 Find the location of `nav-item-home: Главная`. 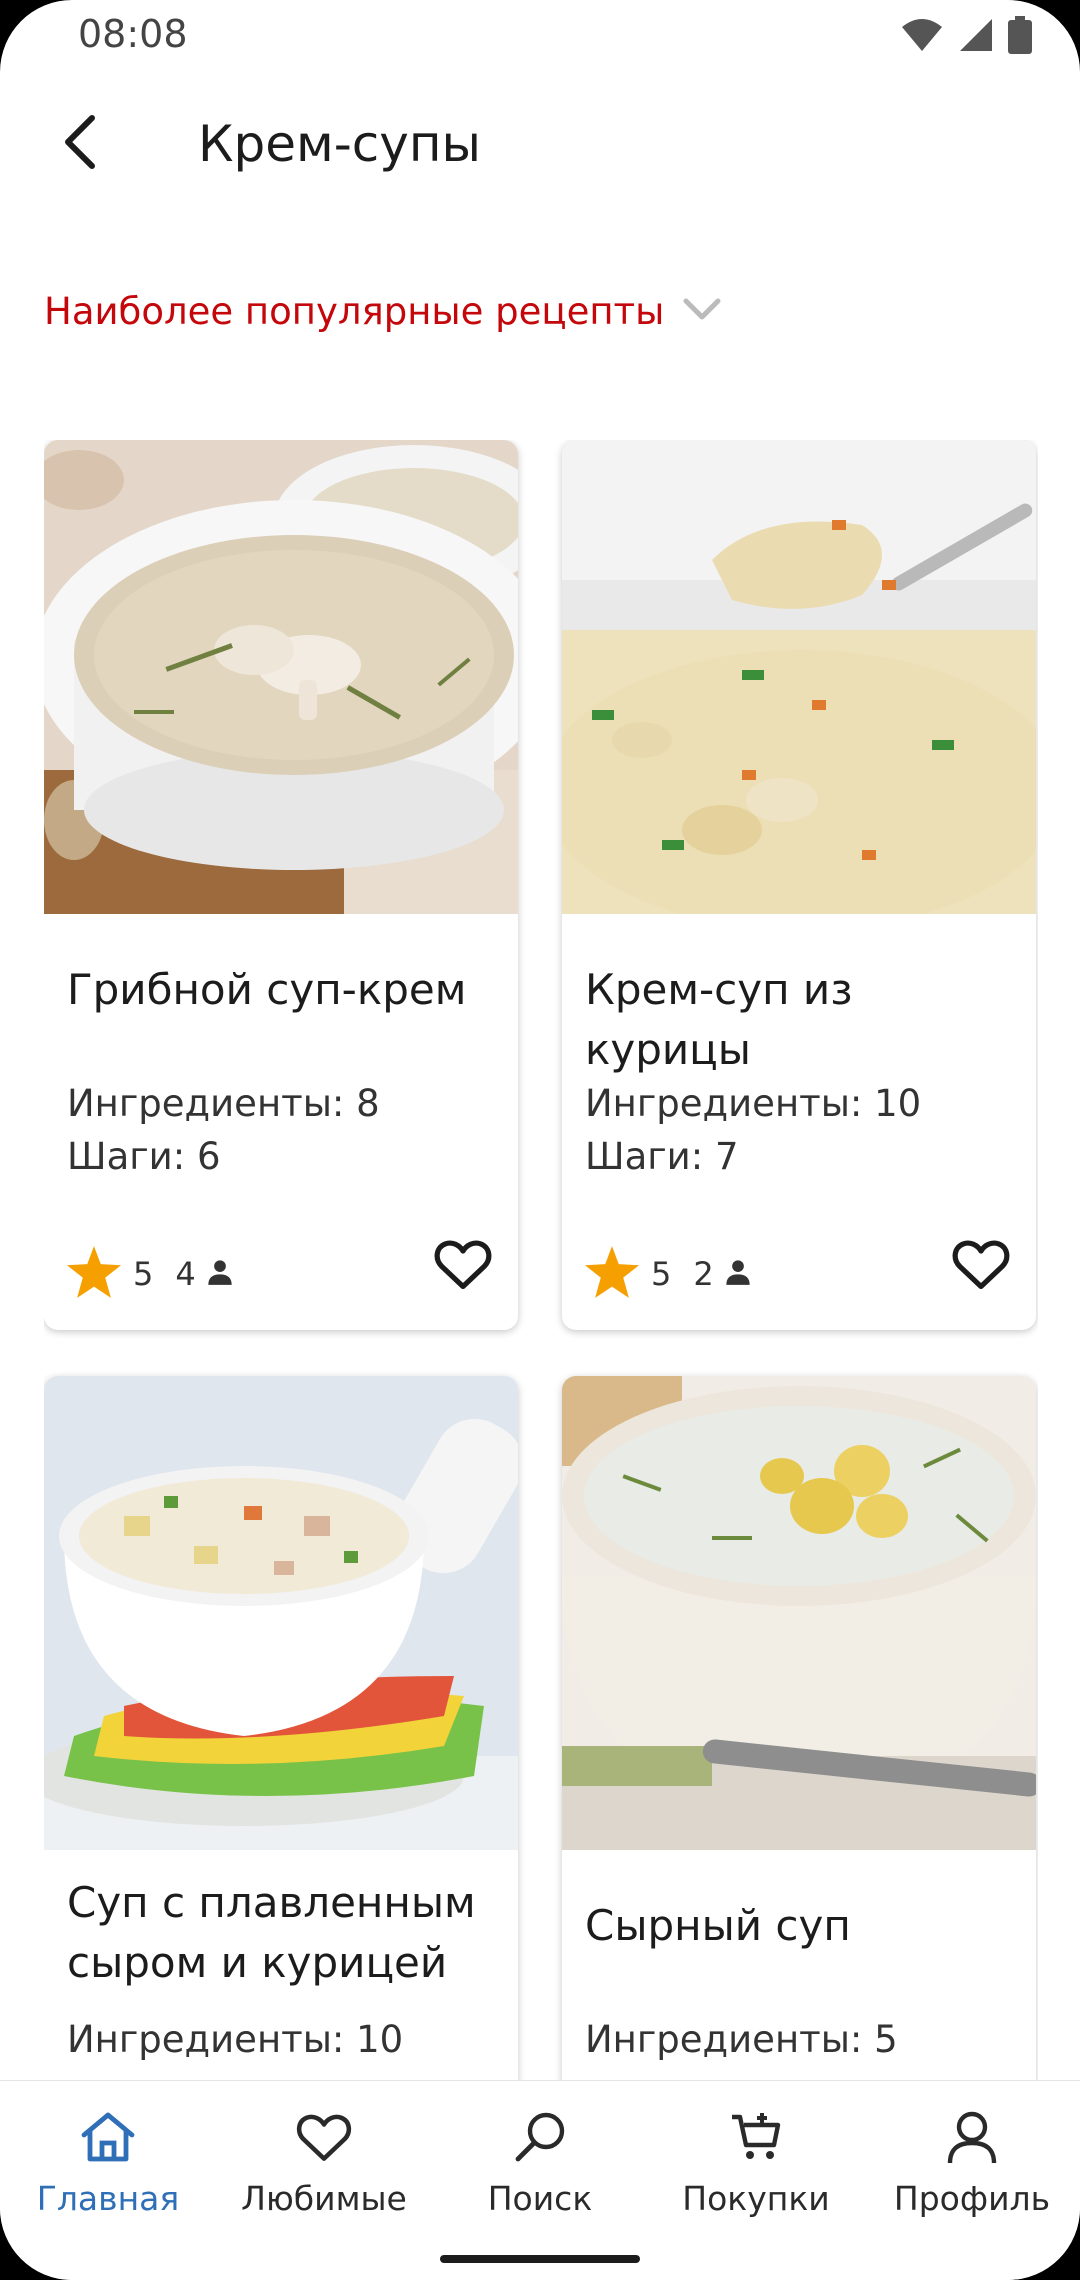

nav-item-home: Главная is located at coordinates (108, 2161).